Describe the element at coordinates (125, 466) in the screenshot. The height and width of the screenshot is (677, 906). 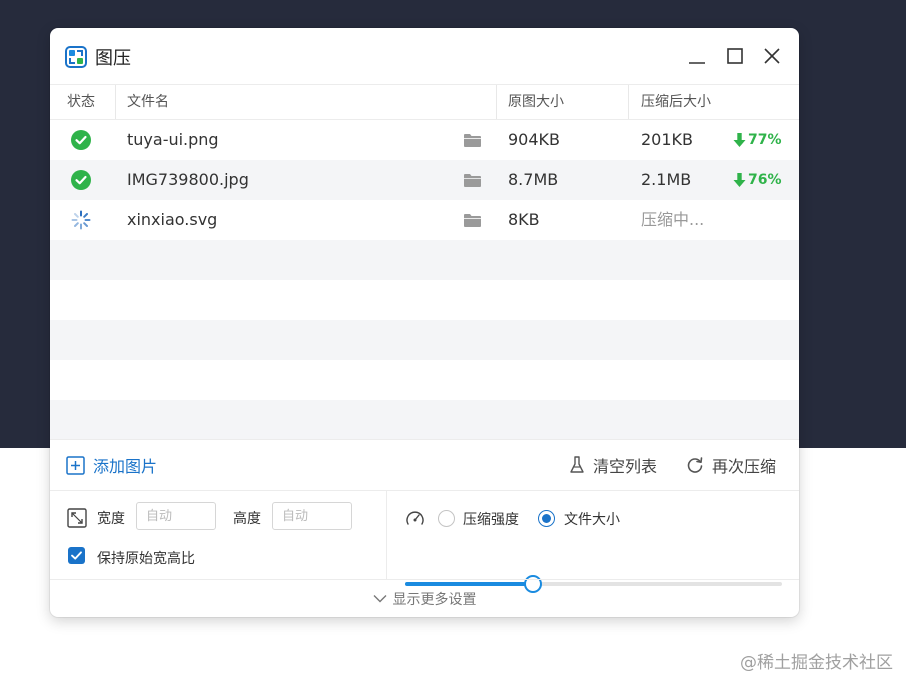
I see `add-image-label: 添加图片` at that location.